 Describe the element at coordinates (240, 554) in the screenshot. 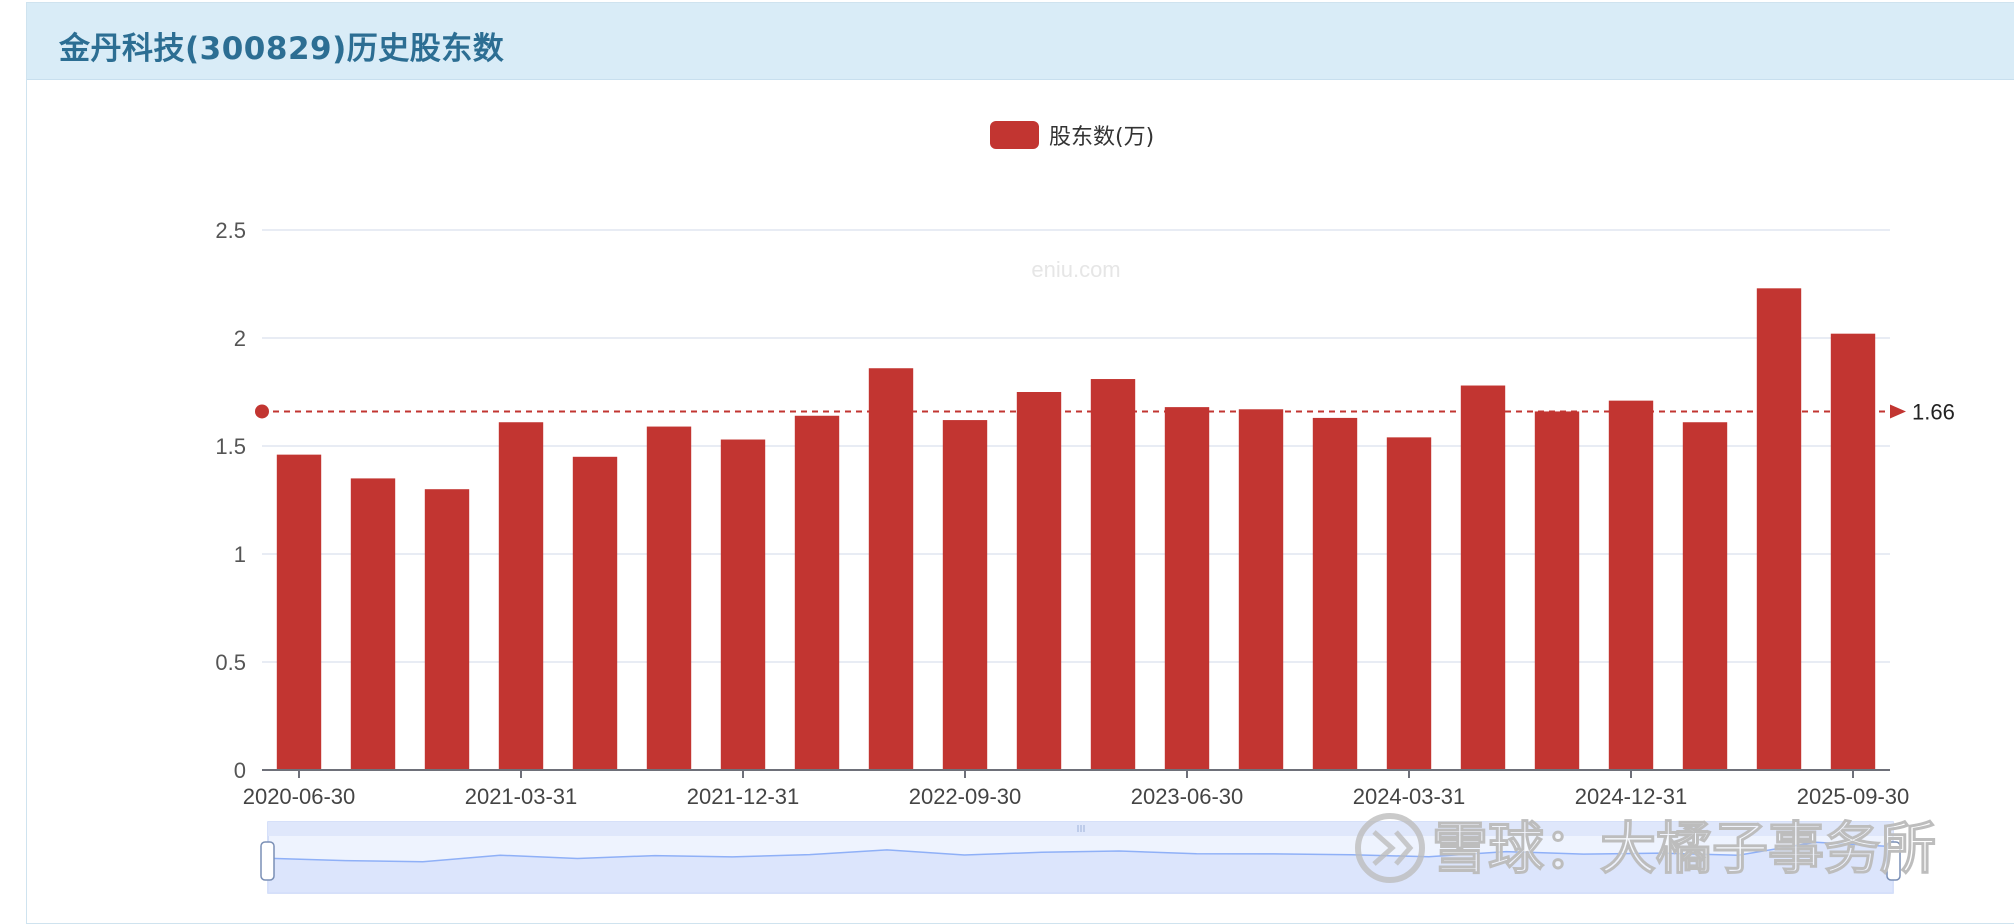

I see `y-tick-label: 1` at that location.